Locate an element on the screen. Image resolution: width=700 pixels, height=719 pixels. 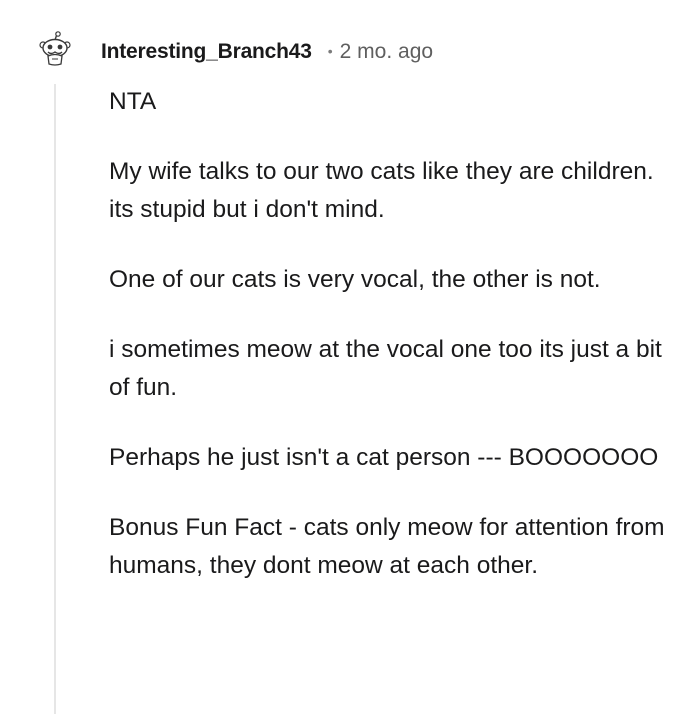
comment-paragraph: NTA is located at coordinates (133, 101).